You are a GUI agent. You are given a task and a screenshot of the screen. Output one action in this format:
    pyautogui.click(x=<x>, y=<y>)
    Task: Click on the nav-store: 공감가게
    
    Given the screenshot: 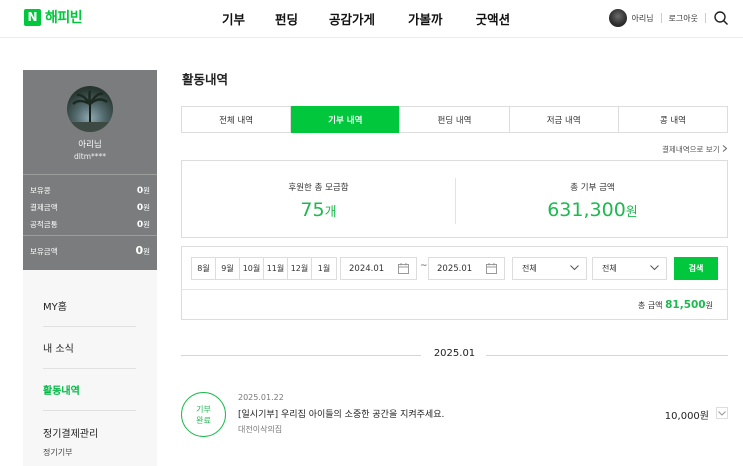 What is the action you would take?
    pyautogui.click(x=352, y=18)
    